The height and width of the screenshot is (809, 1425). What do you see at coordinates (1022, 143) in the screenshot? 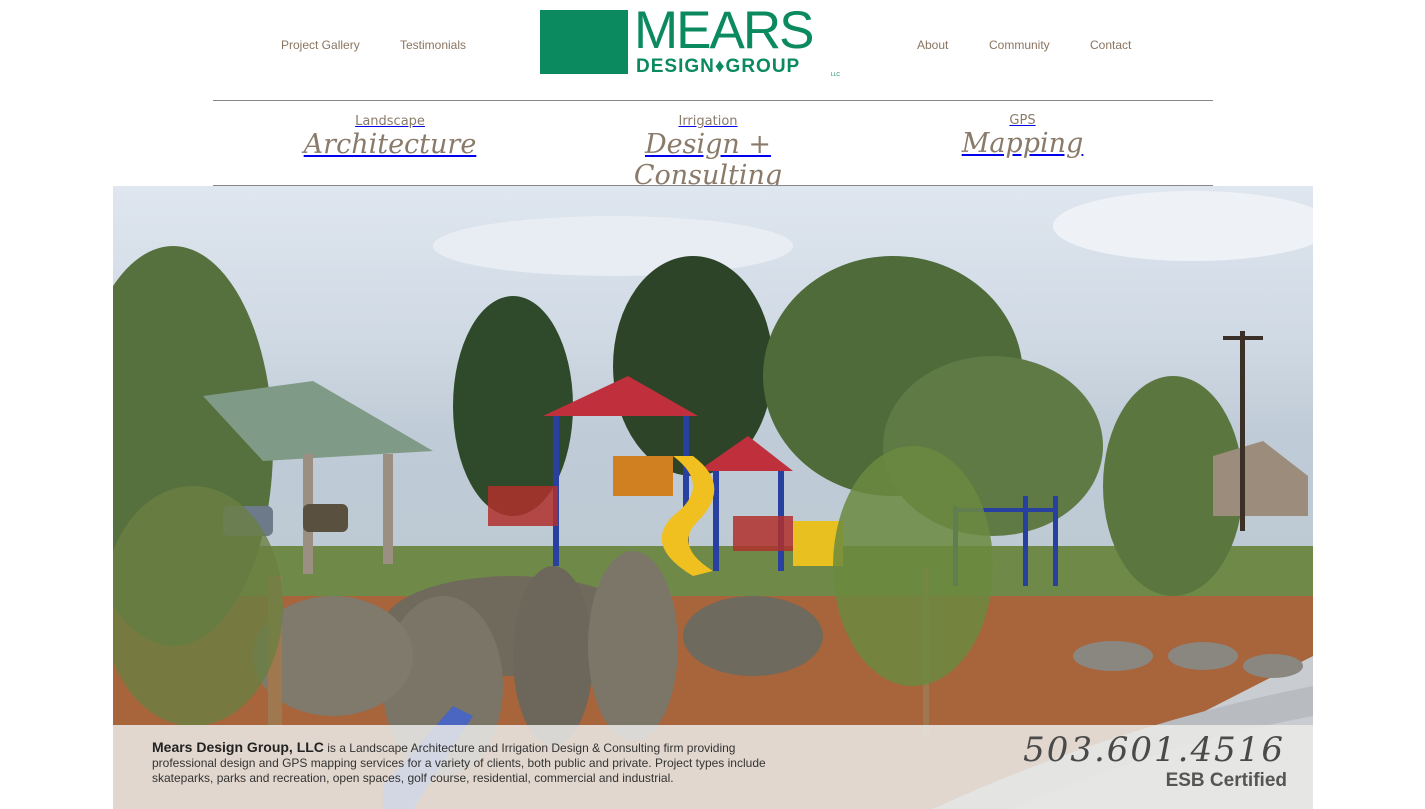
I see `service-label-script: Mapping` at bounding box center [1022, 143].